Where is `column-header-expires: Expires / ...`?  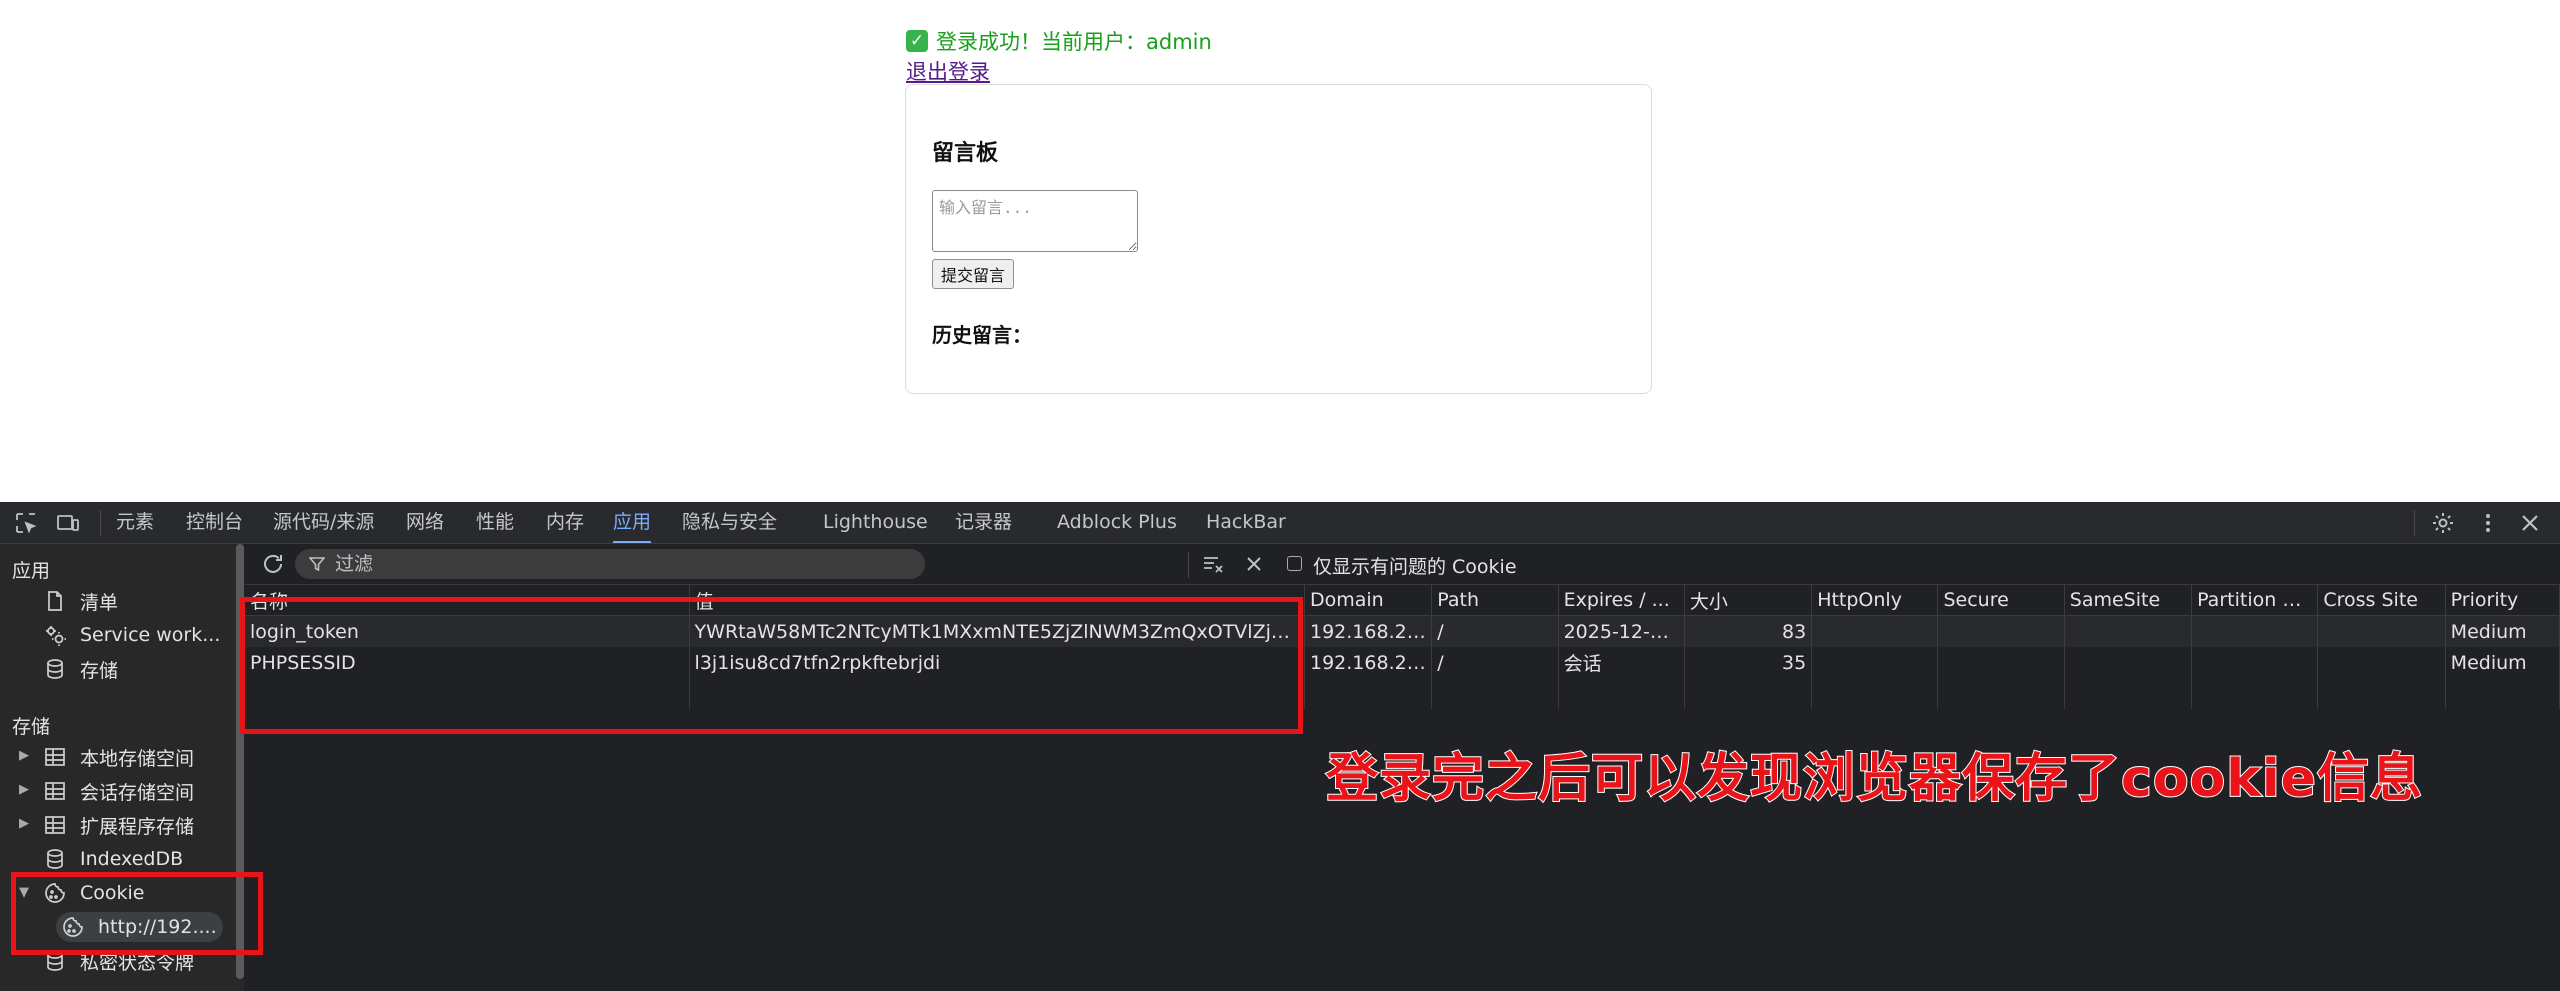
column-header-expires: Expires / ... is located at coordinates (1621, 600).